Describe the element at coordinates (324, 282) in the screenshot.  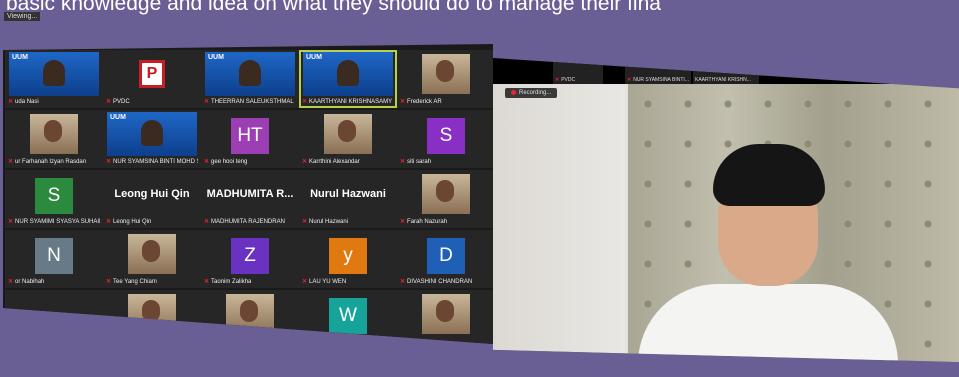
I see `participant-name: ✕ LAU YU WEN` at that location.